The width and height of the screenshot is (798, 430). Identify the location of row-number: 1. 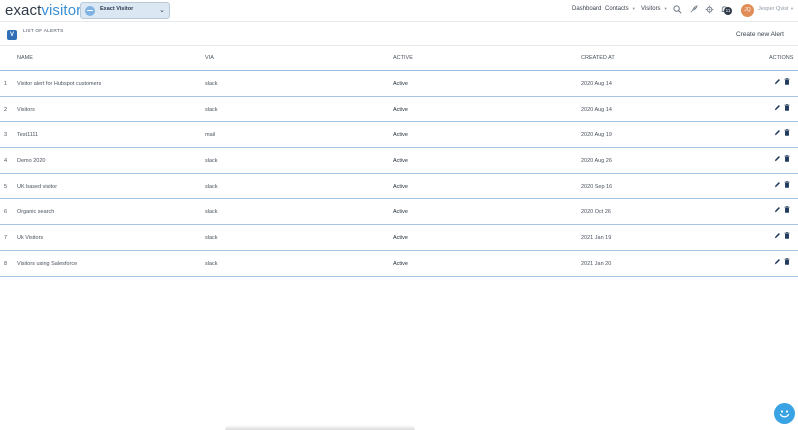
(6, 84).